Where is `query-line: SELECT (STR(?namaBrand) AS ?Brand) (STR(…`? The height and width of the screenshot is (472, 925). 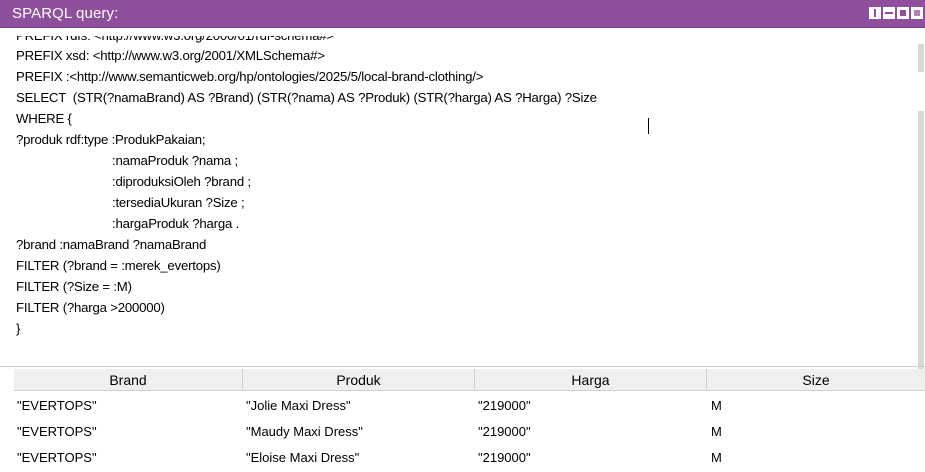
query-line: SELECT (STR(?namaBrand) AS ?Brand) (STR(… is located at coordinates (306, 97).